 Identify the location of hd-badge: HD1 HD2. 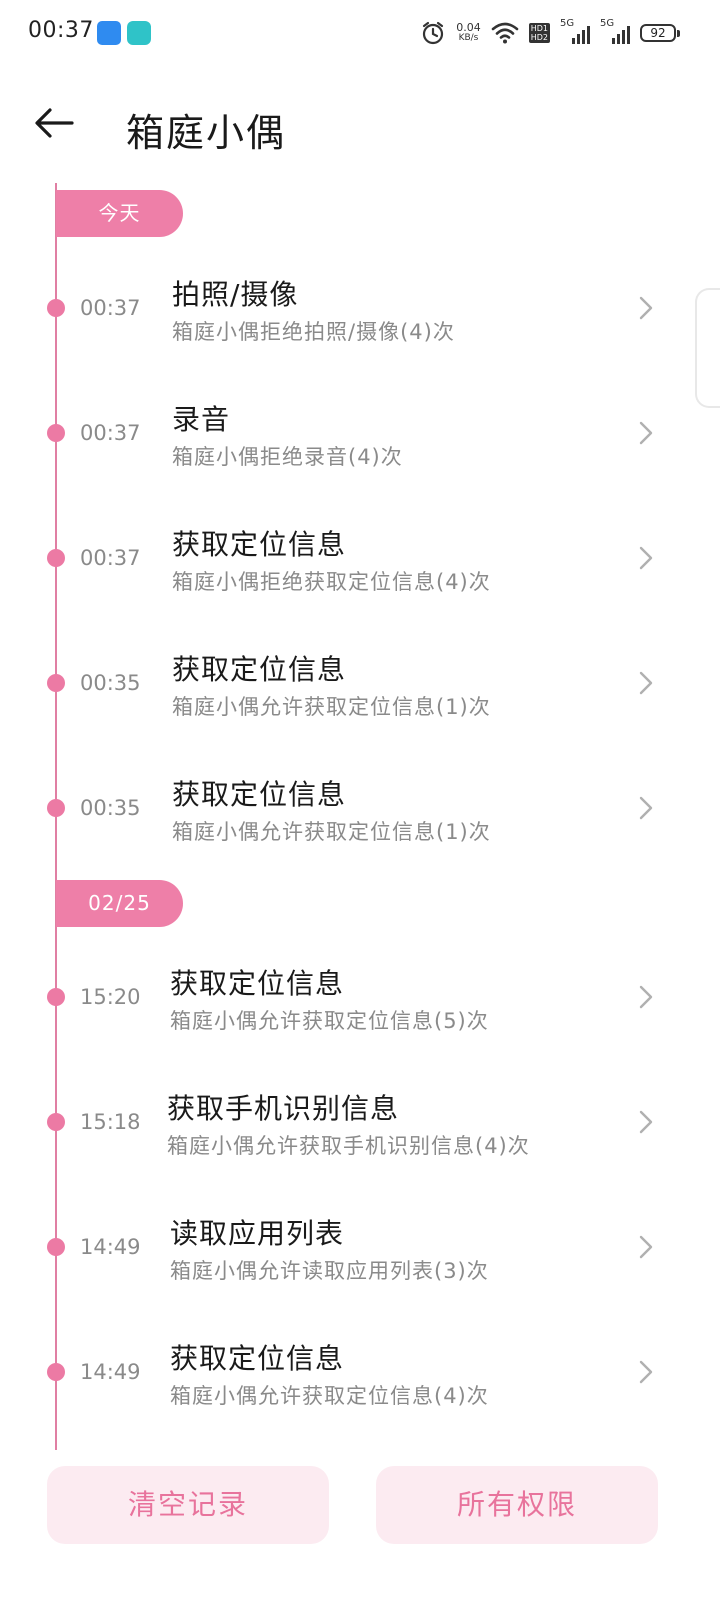
(539, 33).